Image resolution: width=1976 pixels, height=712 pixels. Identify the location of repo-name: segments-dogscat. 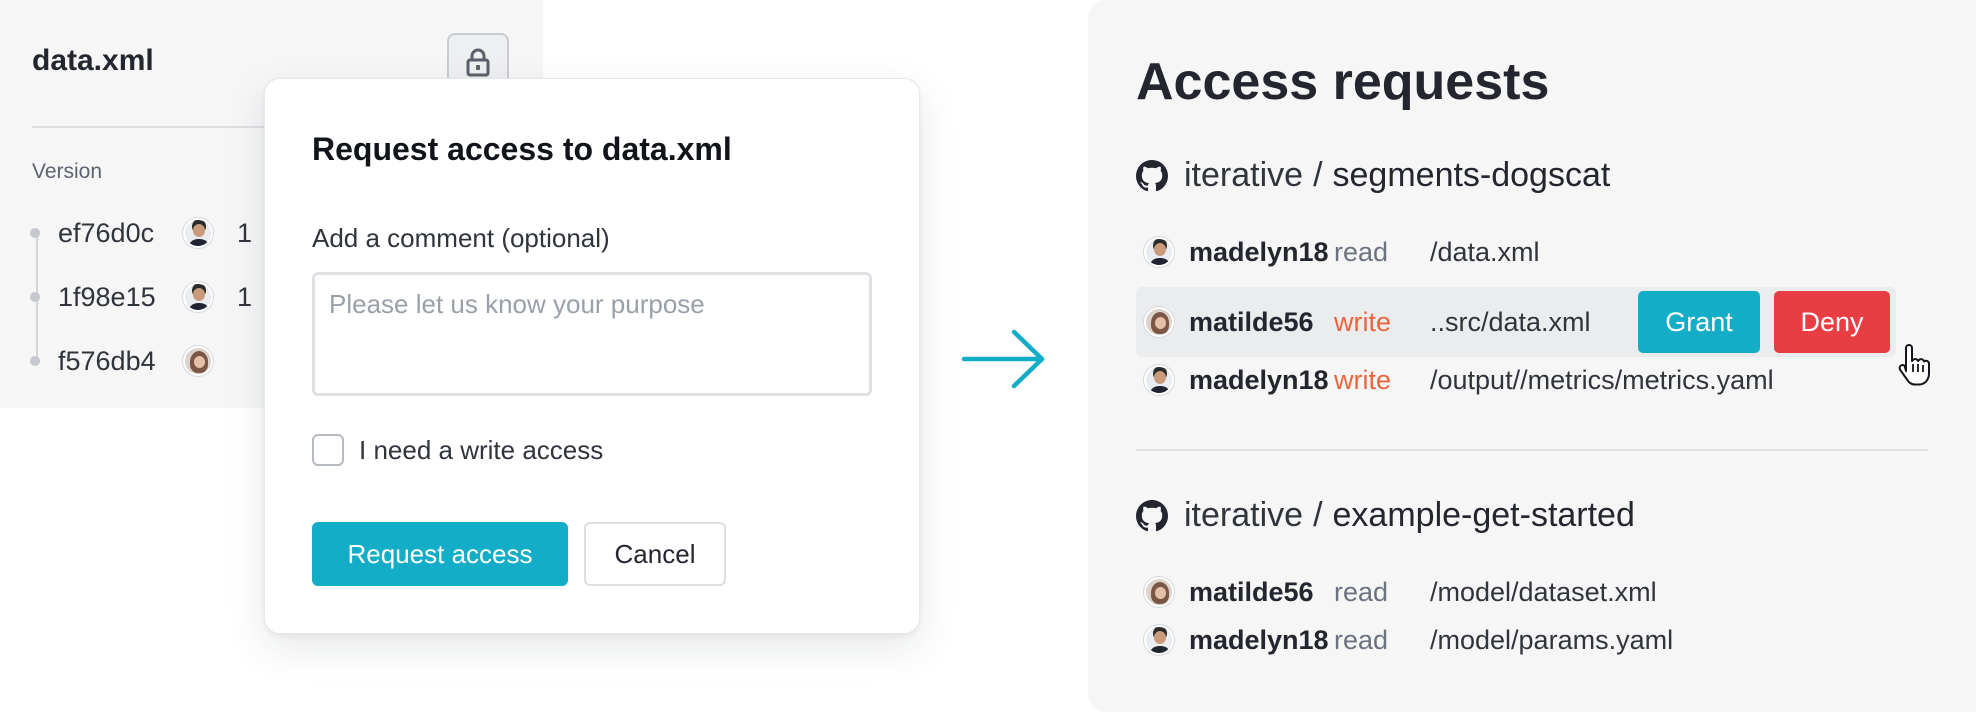
(1471, 175).